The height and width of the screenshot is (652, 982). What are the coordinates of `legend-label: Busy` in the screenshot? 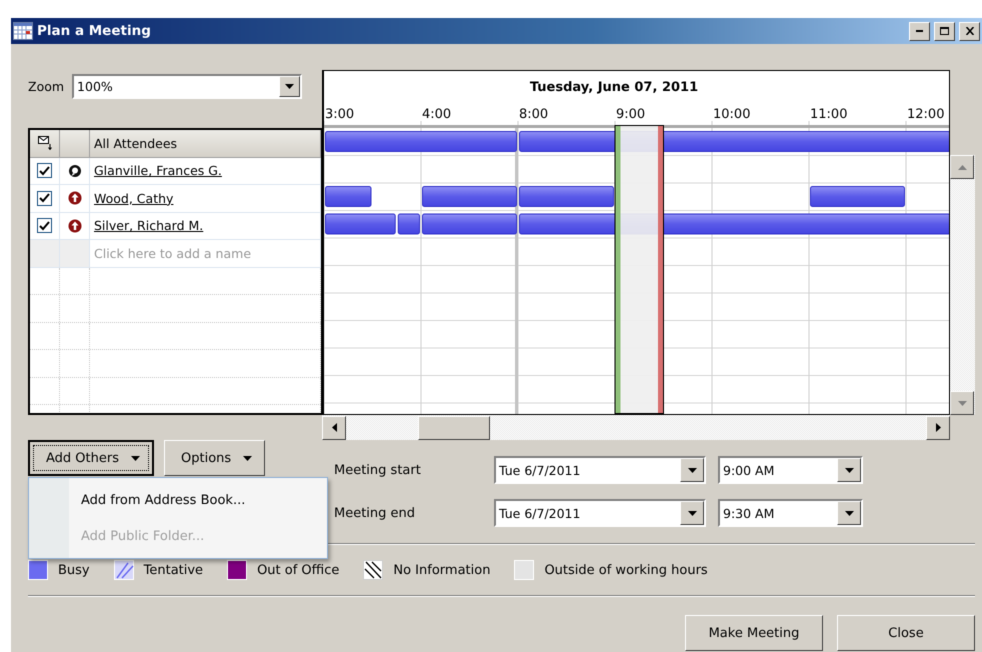 It's located at (74, 570).